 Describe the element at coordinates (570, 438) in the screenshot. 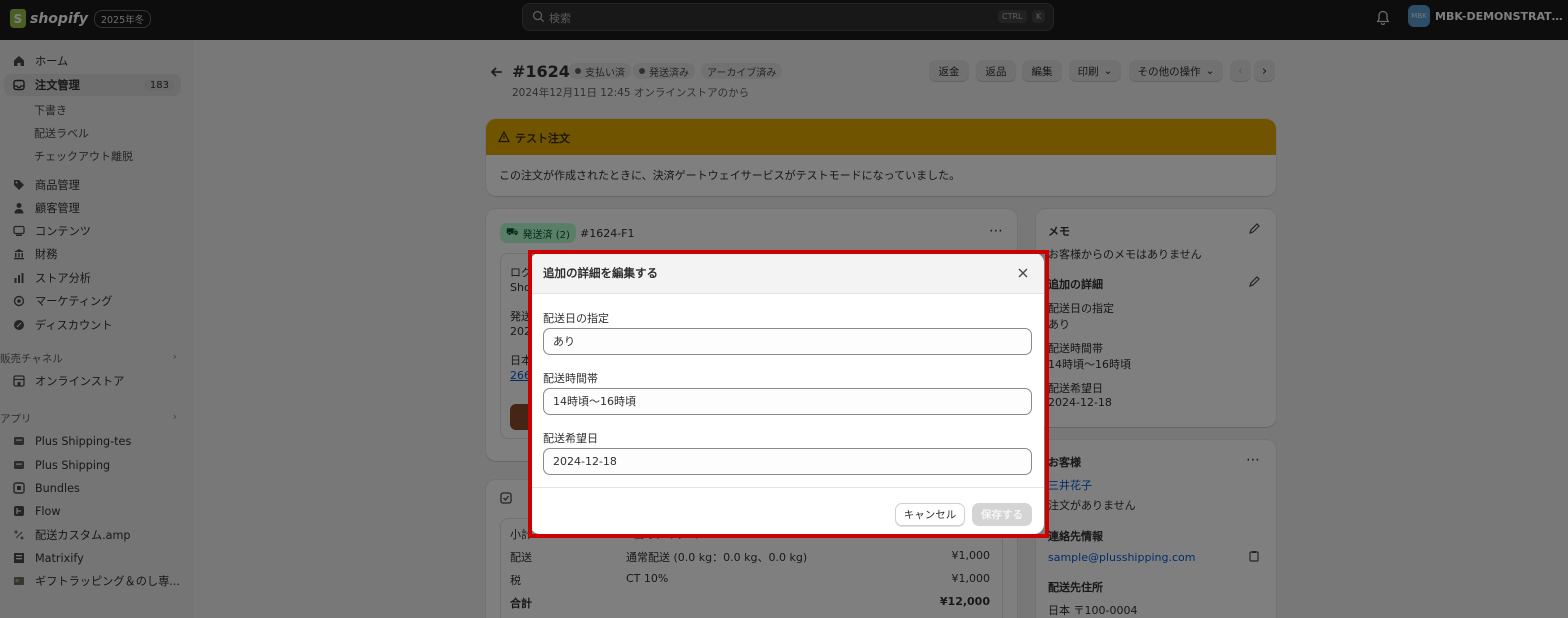

I see `field-label-delivery-date: 配送希望日` at that location.